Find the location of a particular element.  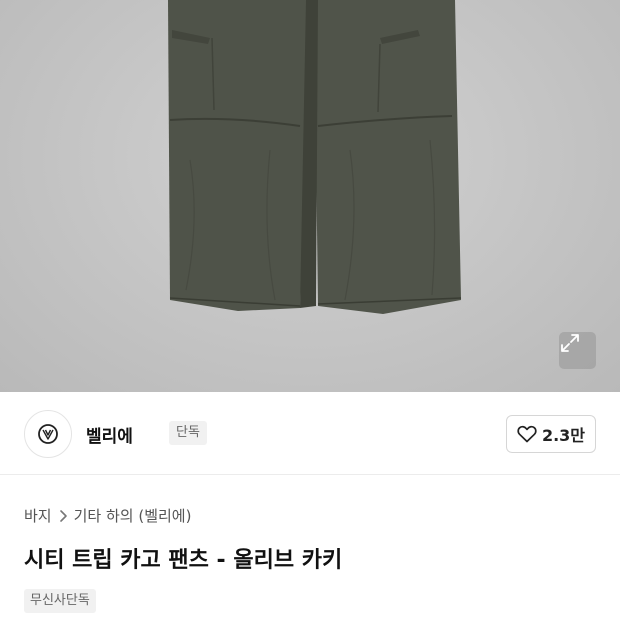

breadcrumb: 바지 기타 하의 (벨리에) is located at coordinates (107, 515).